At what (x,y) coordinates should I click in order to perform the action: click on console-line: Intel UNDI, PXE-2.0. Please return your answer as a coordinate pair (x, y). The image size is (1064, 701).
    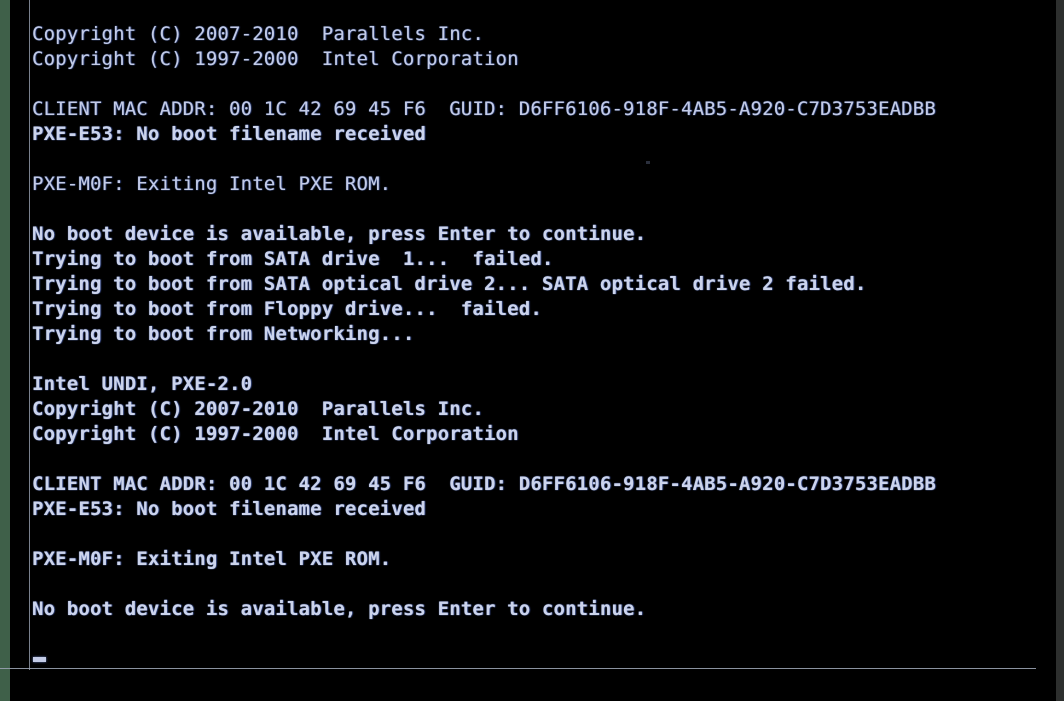
    Looking at the image, I should click on (142, 384).